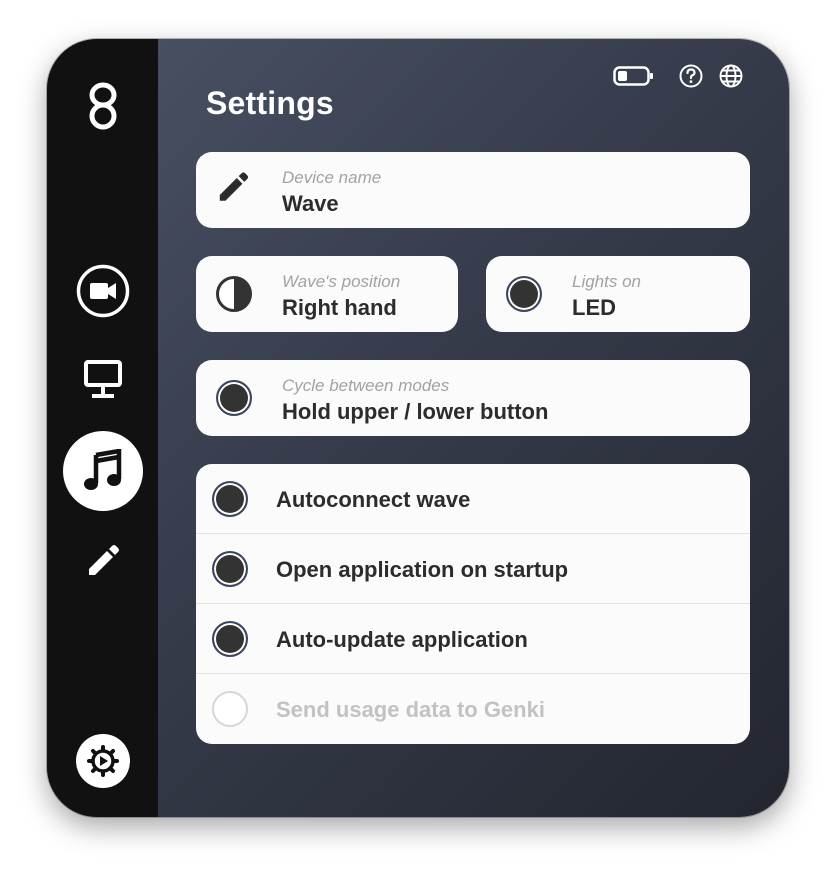 Image resolution: width=836 pixels, height=872 pixels. I want to click on option-autoconnect: Autoconnect wave, so click(473, 499).